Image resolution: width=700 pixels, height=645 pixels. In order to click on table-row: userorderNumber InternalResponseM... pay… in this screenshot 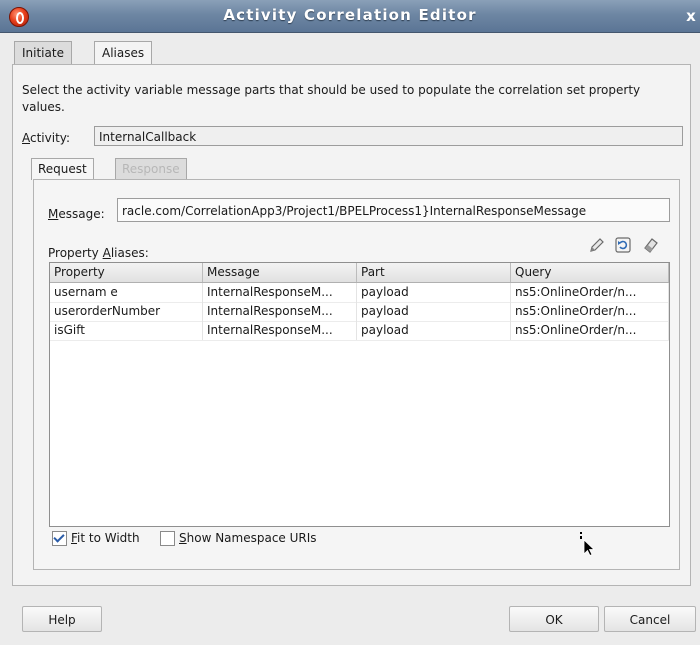, I will do `click(359, 312)`.